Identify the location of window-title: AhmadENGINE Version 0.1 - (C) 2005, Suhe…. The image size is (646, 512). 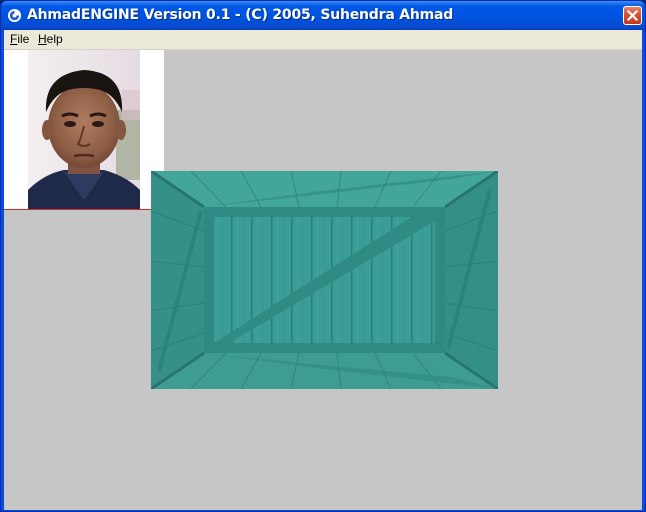
(240, 15).